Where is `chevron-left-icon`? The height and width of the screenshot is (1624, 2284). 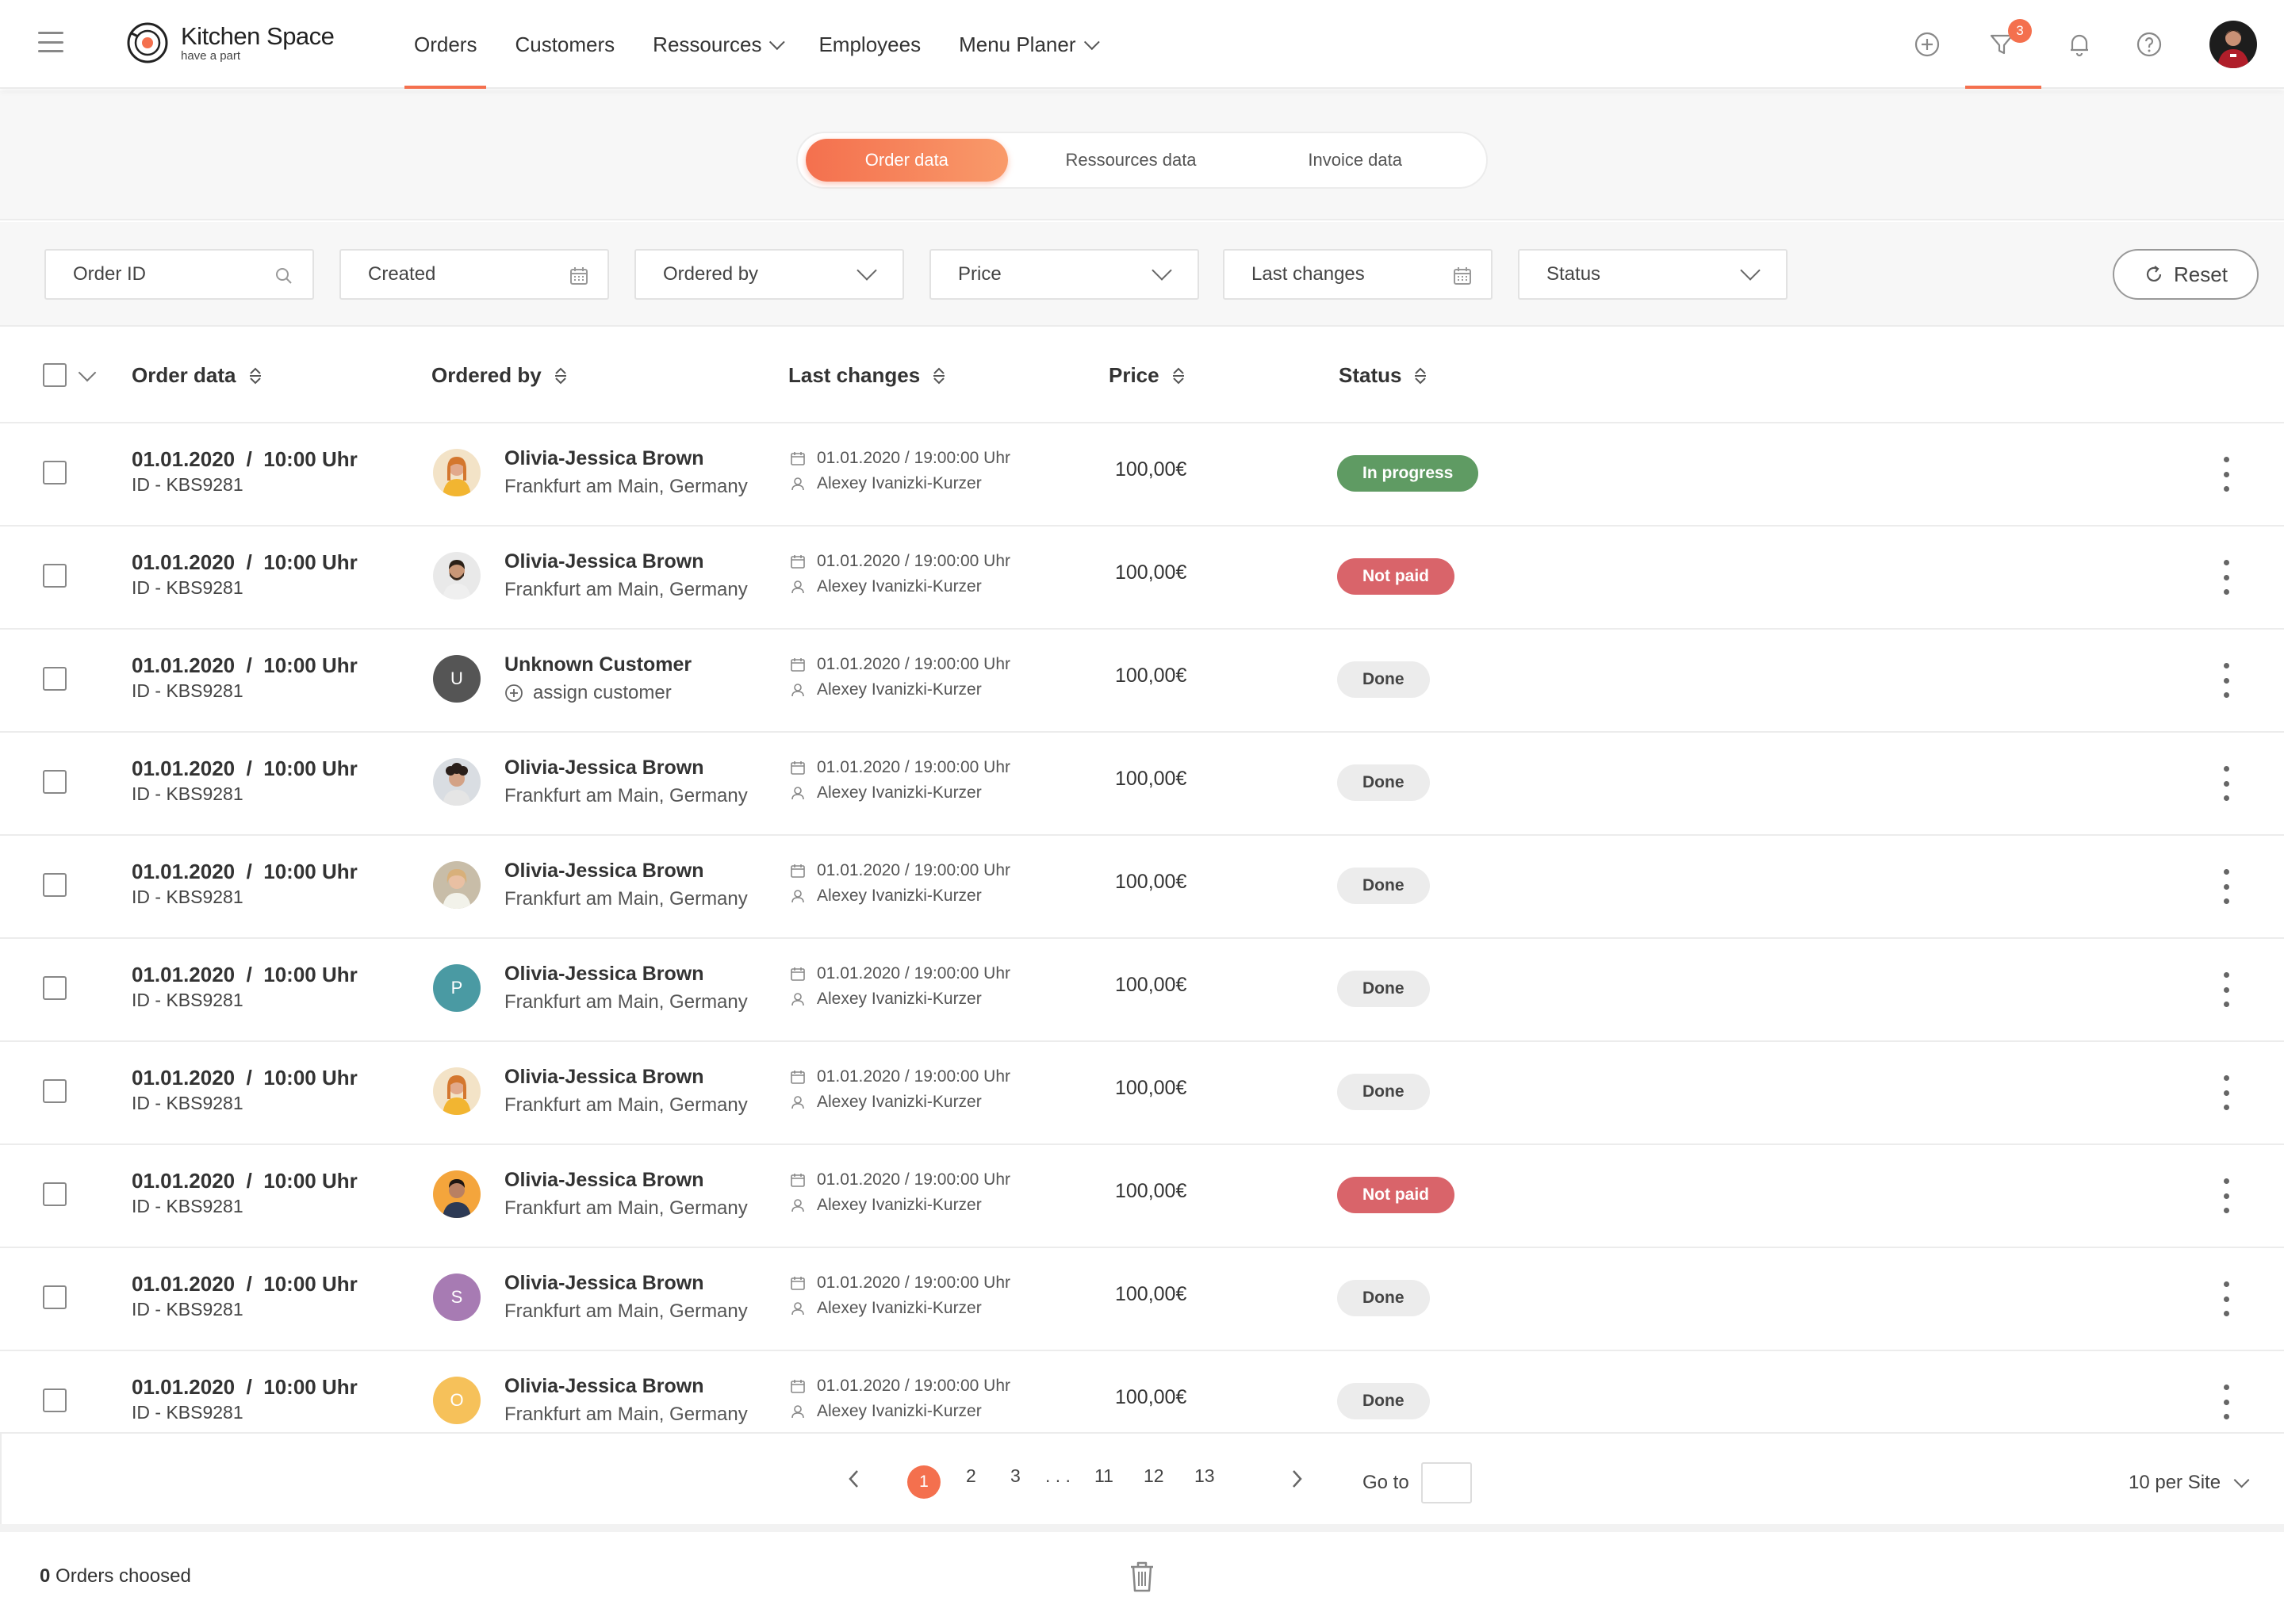 chevron-left-icon is located at coordinates (854, 1479).